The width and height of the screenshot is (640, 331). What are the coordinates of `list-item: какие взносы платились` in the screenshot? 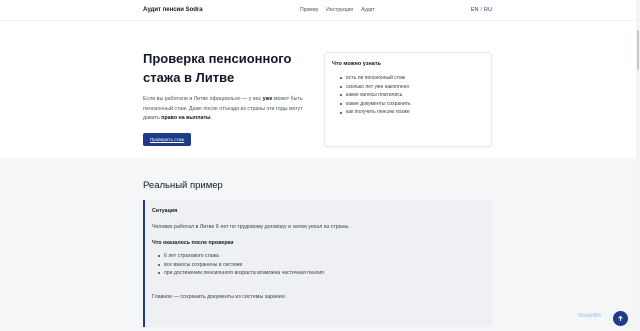 It's located at (408, 95).